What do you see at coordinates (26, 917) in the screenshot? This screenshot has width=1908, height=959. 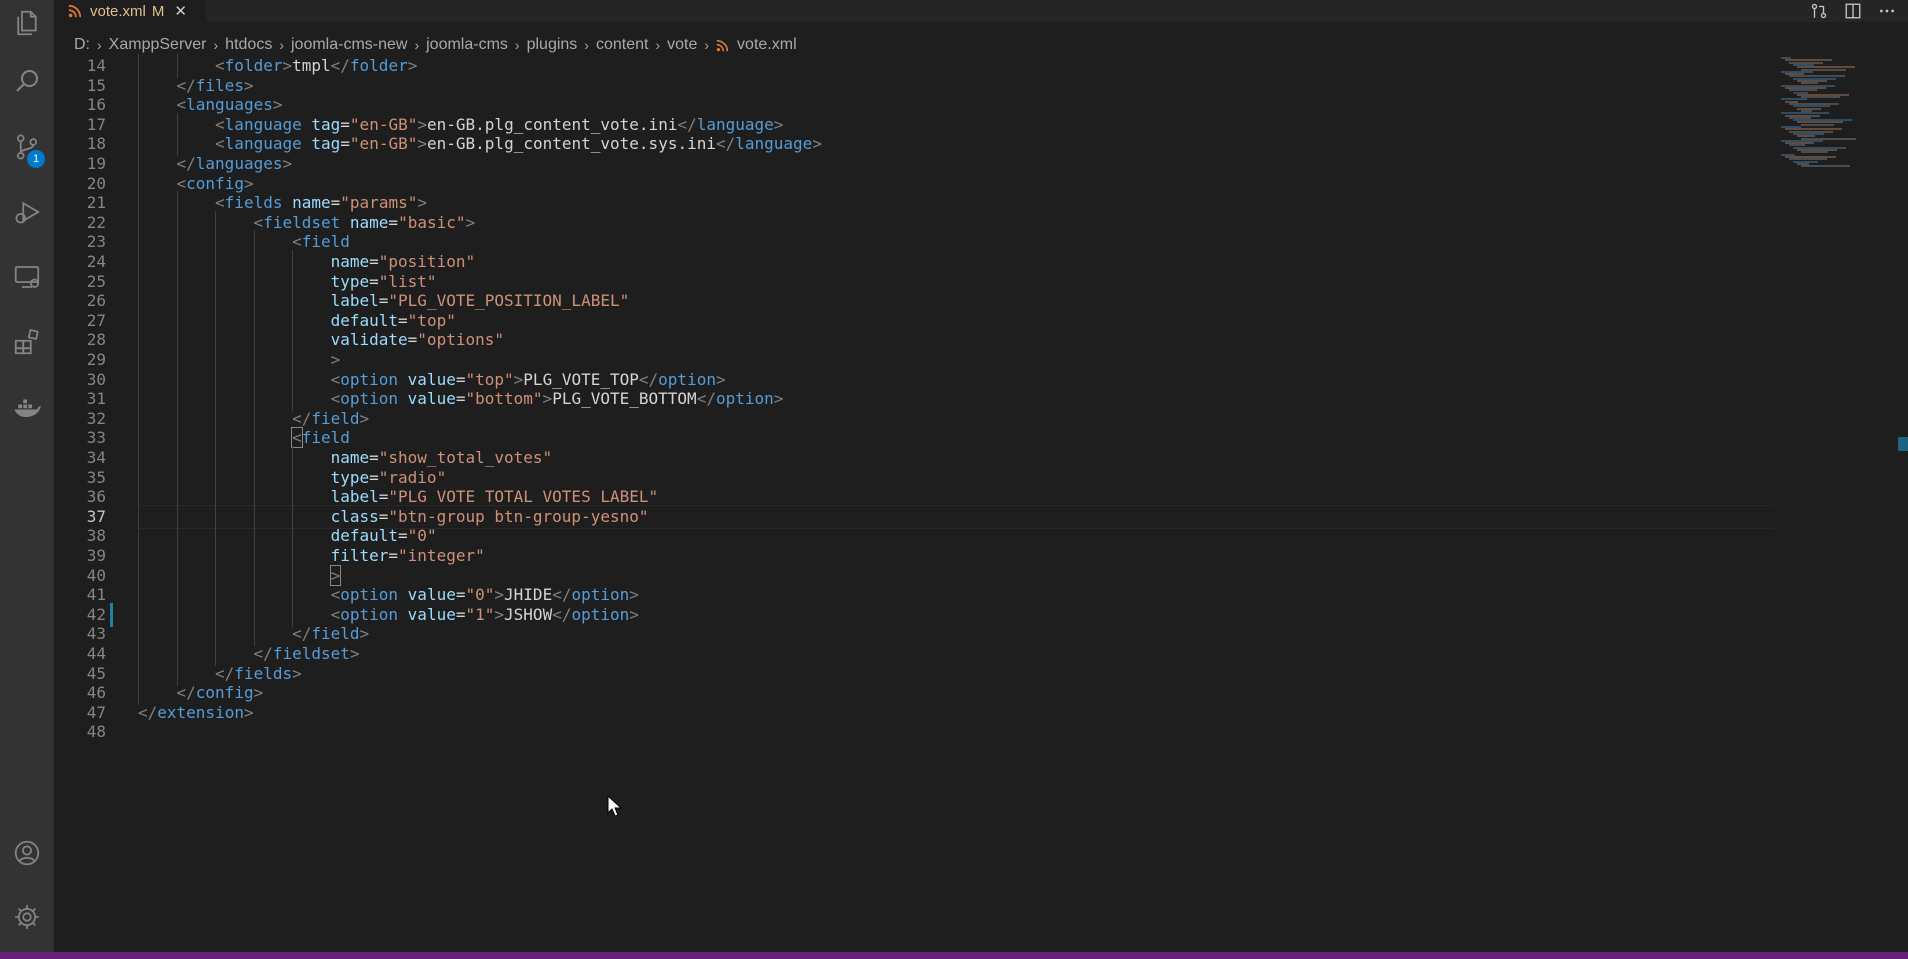 I see `manage-gear-icon` at bounding box center [26, 917].